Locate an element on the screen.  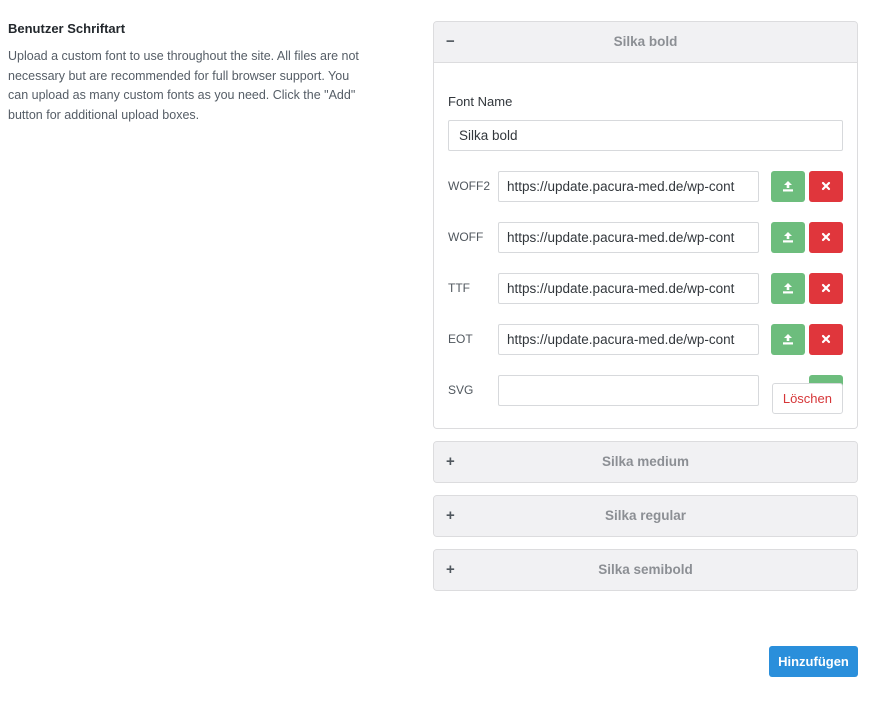
file-label-eot: EOT is located at coordinates (460, 339).